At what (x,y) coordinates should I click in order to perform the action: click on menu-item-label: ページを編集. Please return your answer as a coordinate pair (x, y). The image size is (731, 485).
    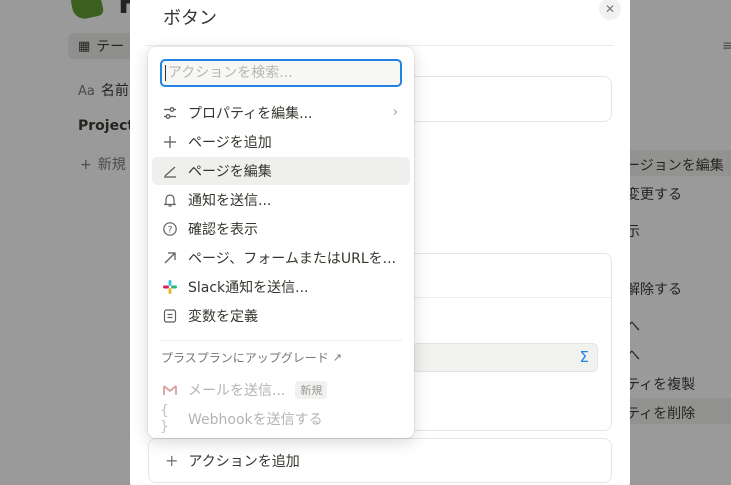
    Looking at the image, I should click on (230, 172).